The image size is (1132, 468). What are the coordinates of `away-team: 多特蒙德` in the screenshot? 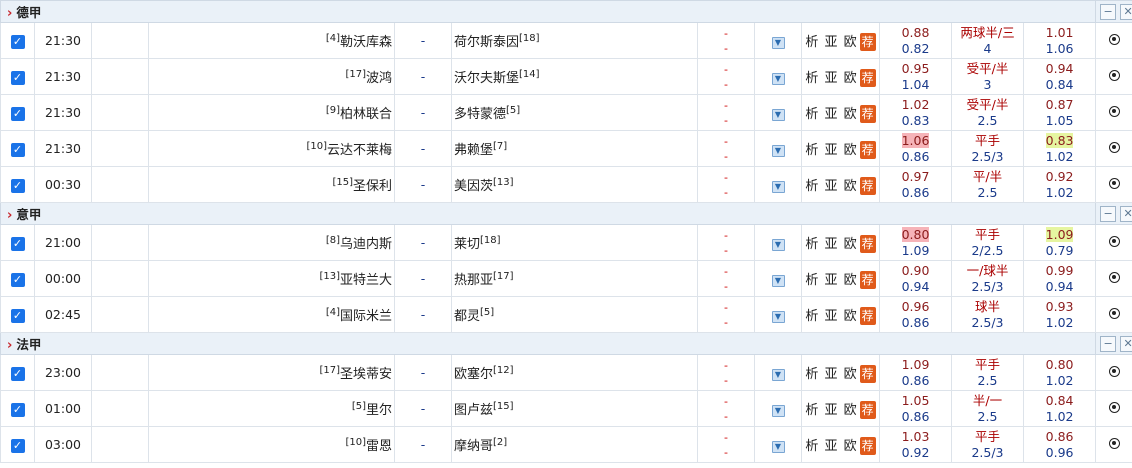 It's located at (480, 114).